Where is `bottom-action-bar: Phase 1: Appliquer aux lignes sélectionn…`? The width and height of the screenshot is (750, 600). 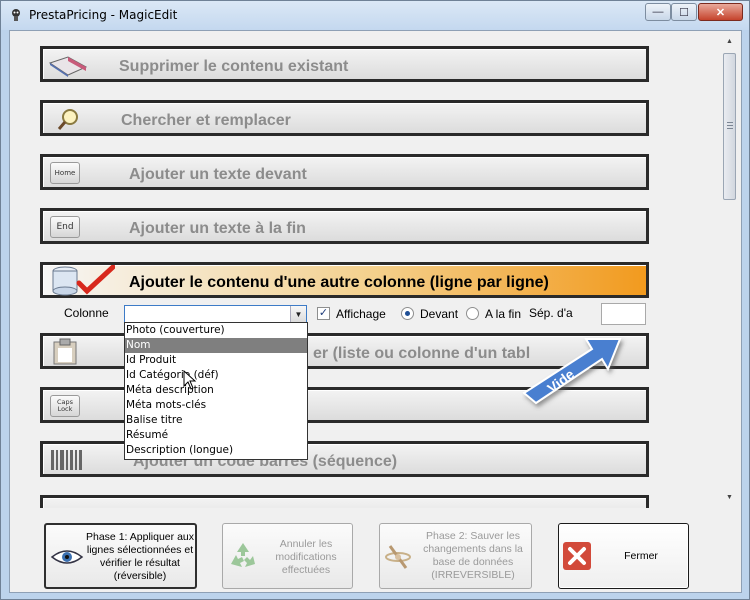 bottom-action-bar: Phase 1: Appliquer aux lignes sélectionn… is located at coordinates (375, 552).